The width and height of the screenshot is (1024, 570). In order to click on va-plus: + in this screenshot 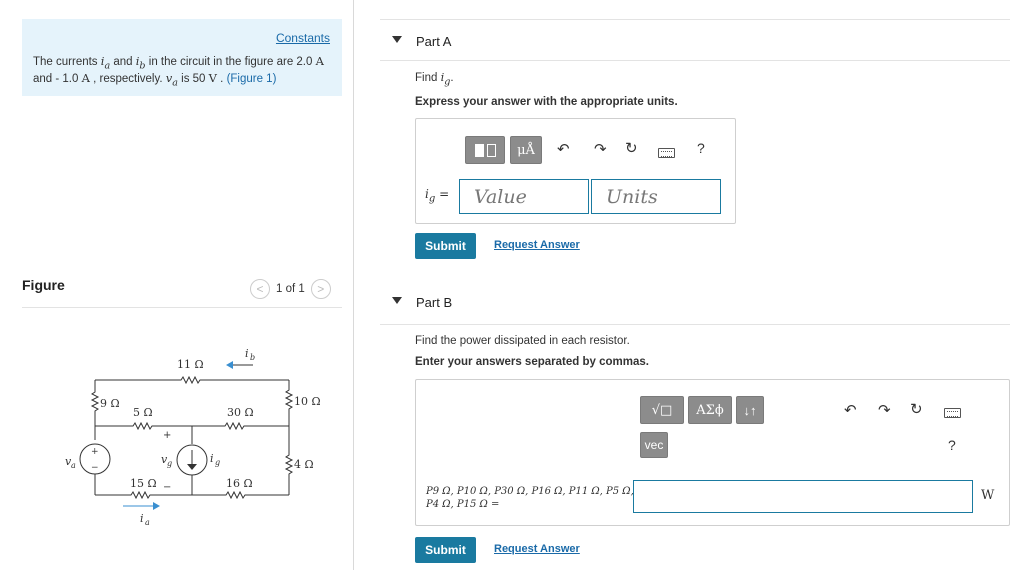, I will do `click(95, 452)`.